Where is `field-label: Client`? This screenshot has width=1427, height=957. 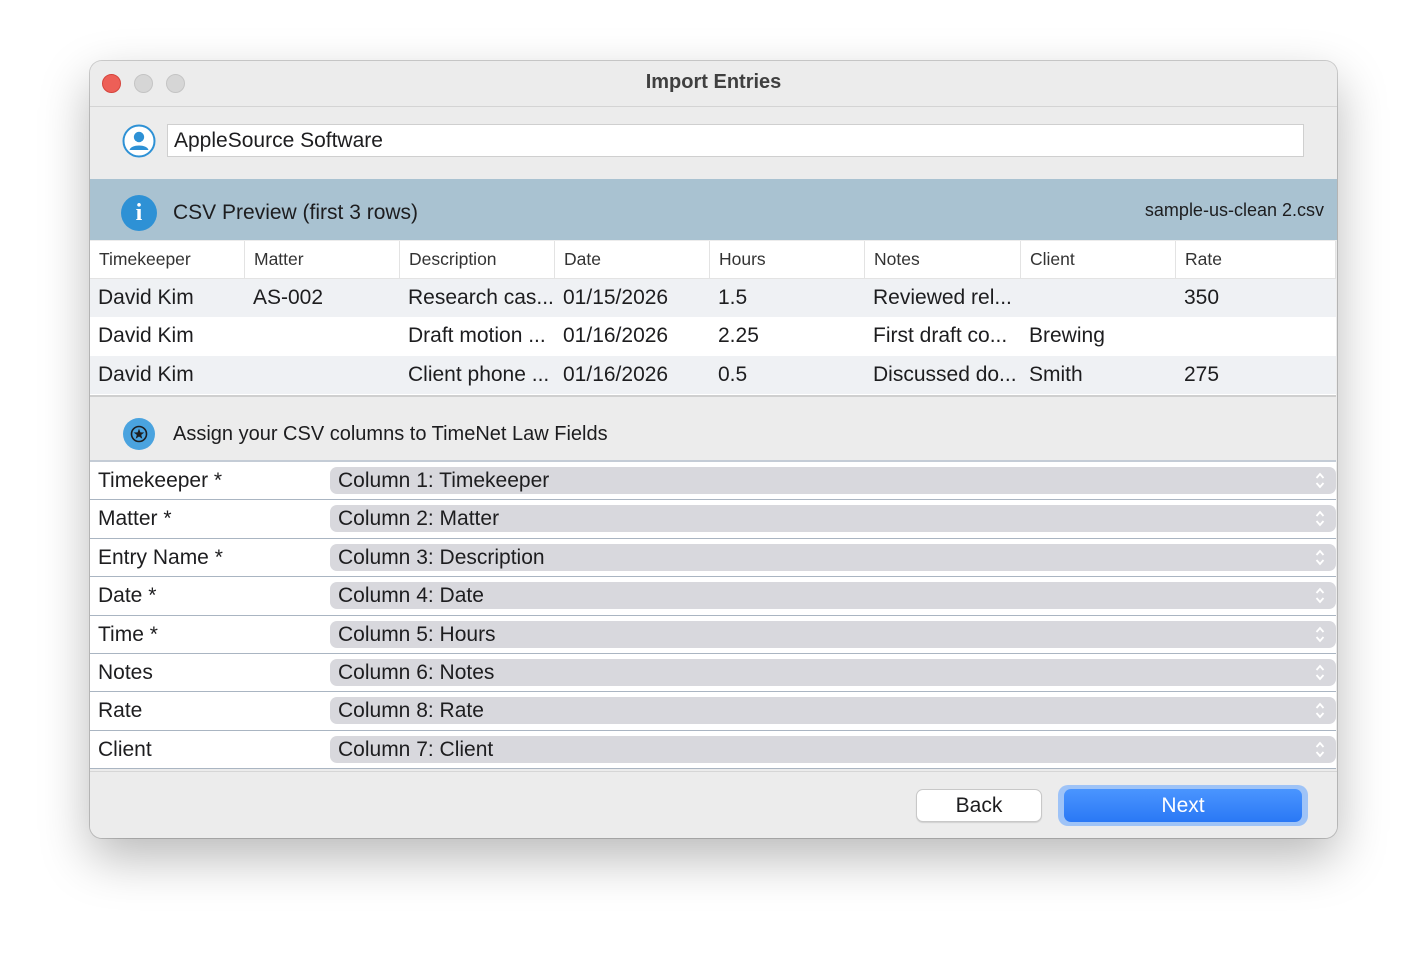 field-label: Client is located at coordinates (125, 749).